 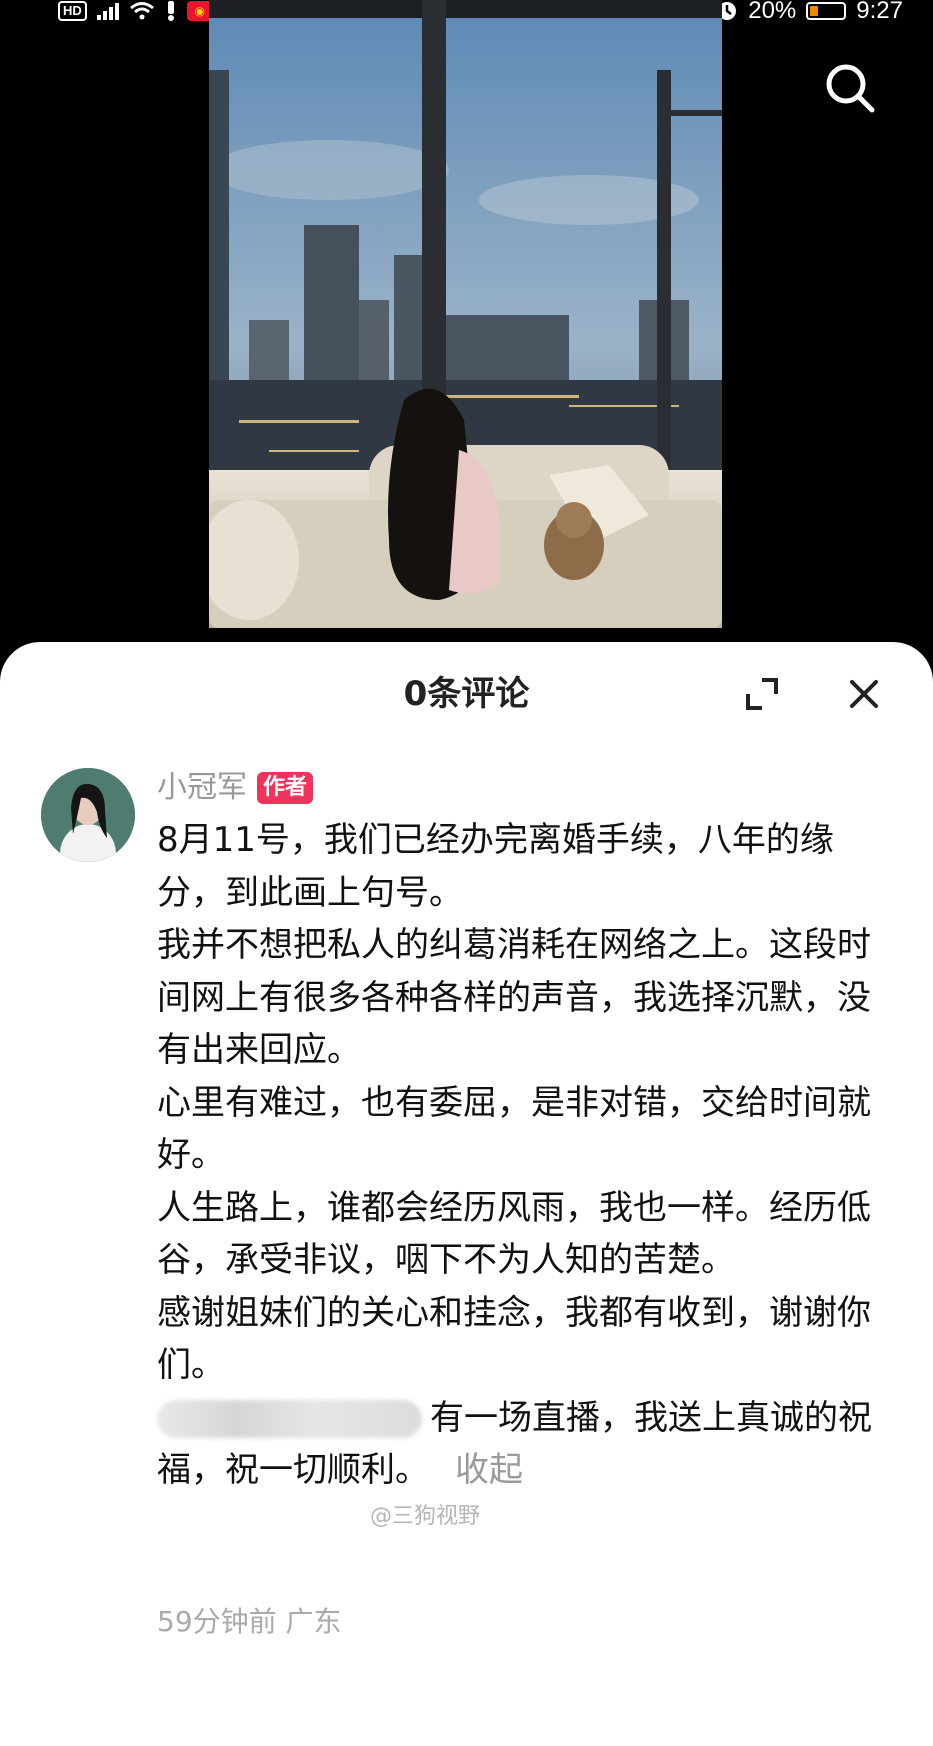 I want to click on comment-time: 59分钟前, so click(x=217, y=1621).